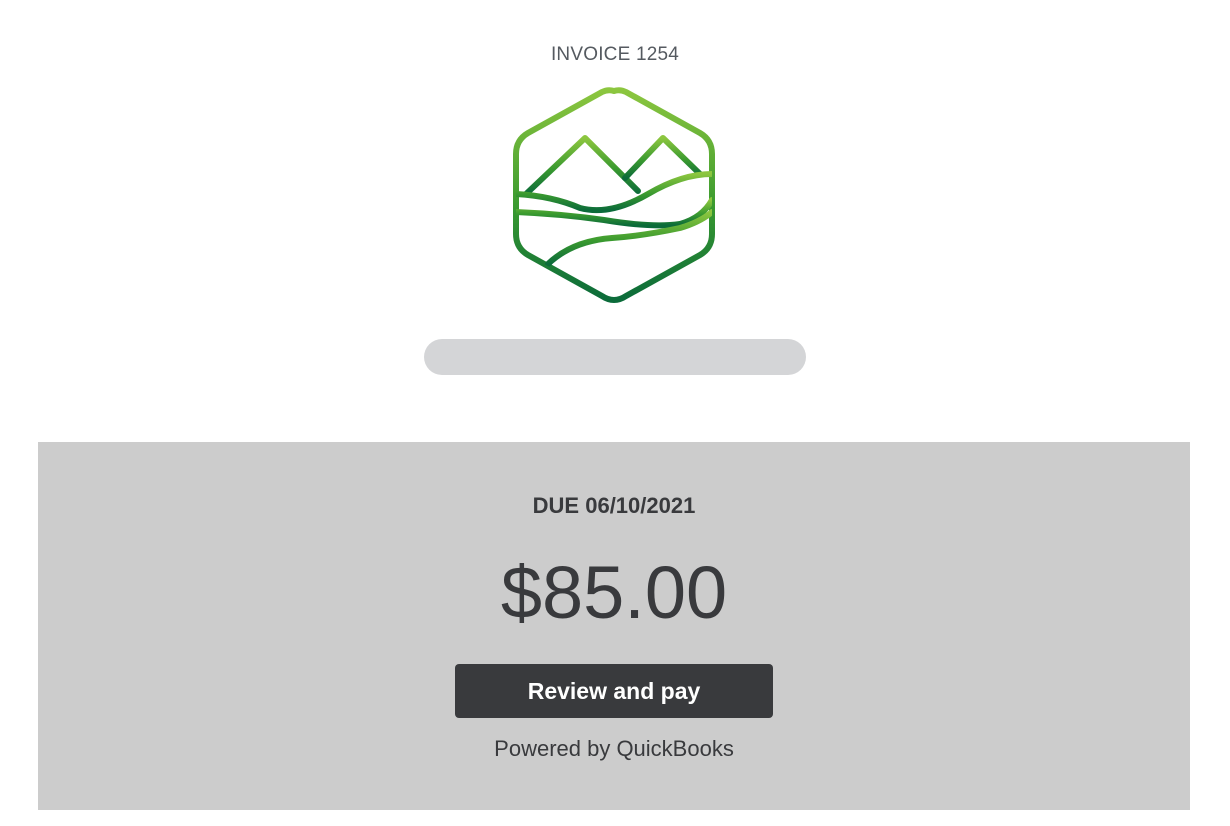 This screenshot has width=1230, height=826. Describe the element at coordinates (614, 592) in the screenshot. I see `amount-due: $85.00` at that location.